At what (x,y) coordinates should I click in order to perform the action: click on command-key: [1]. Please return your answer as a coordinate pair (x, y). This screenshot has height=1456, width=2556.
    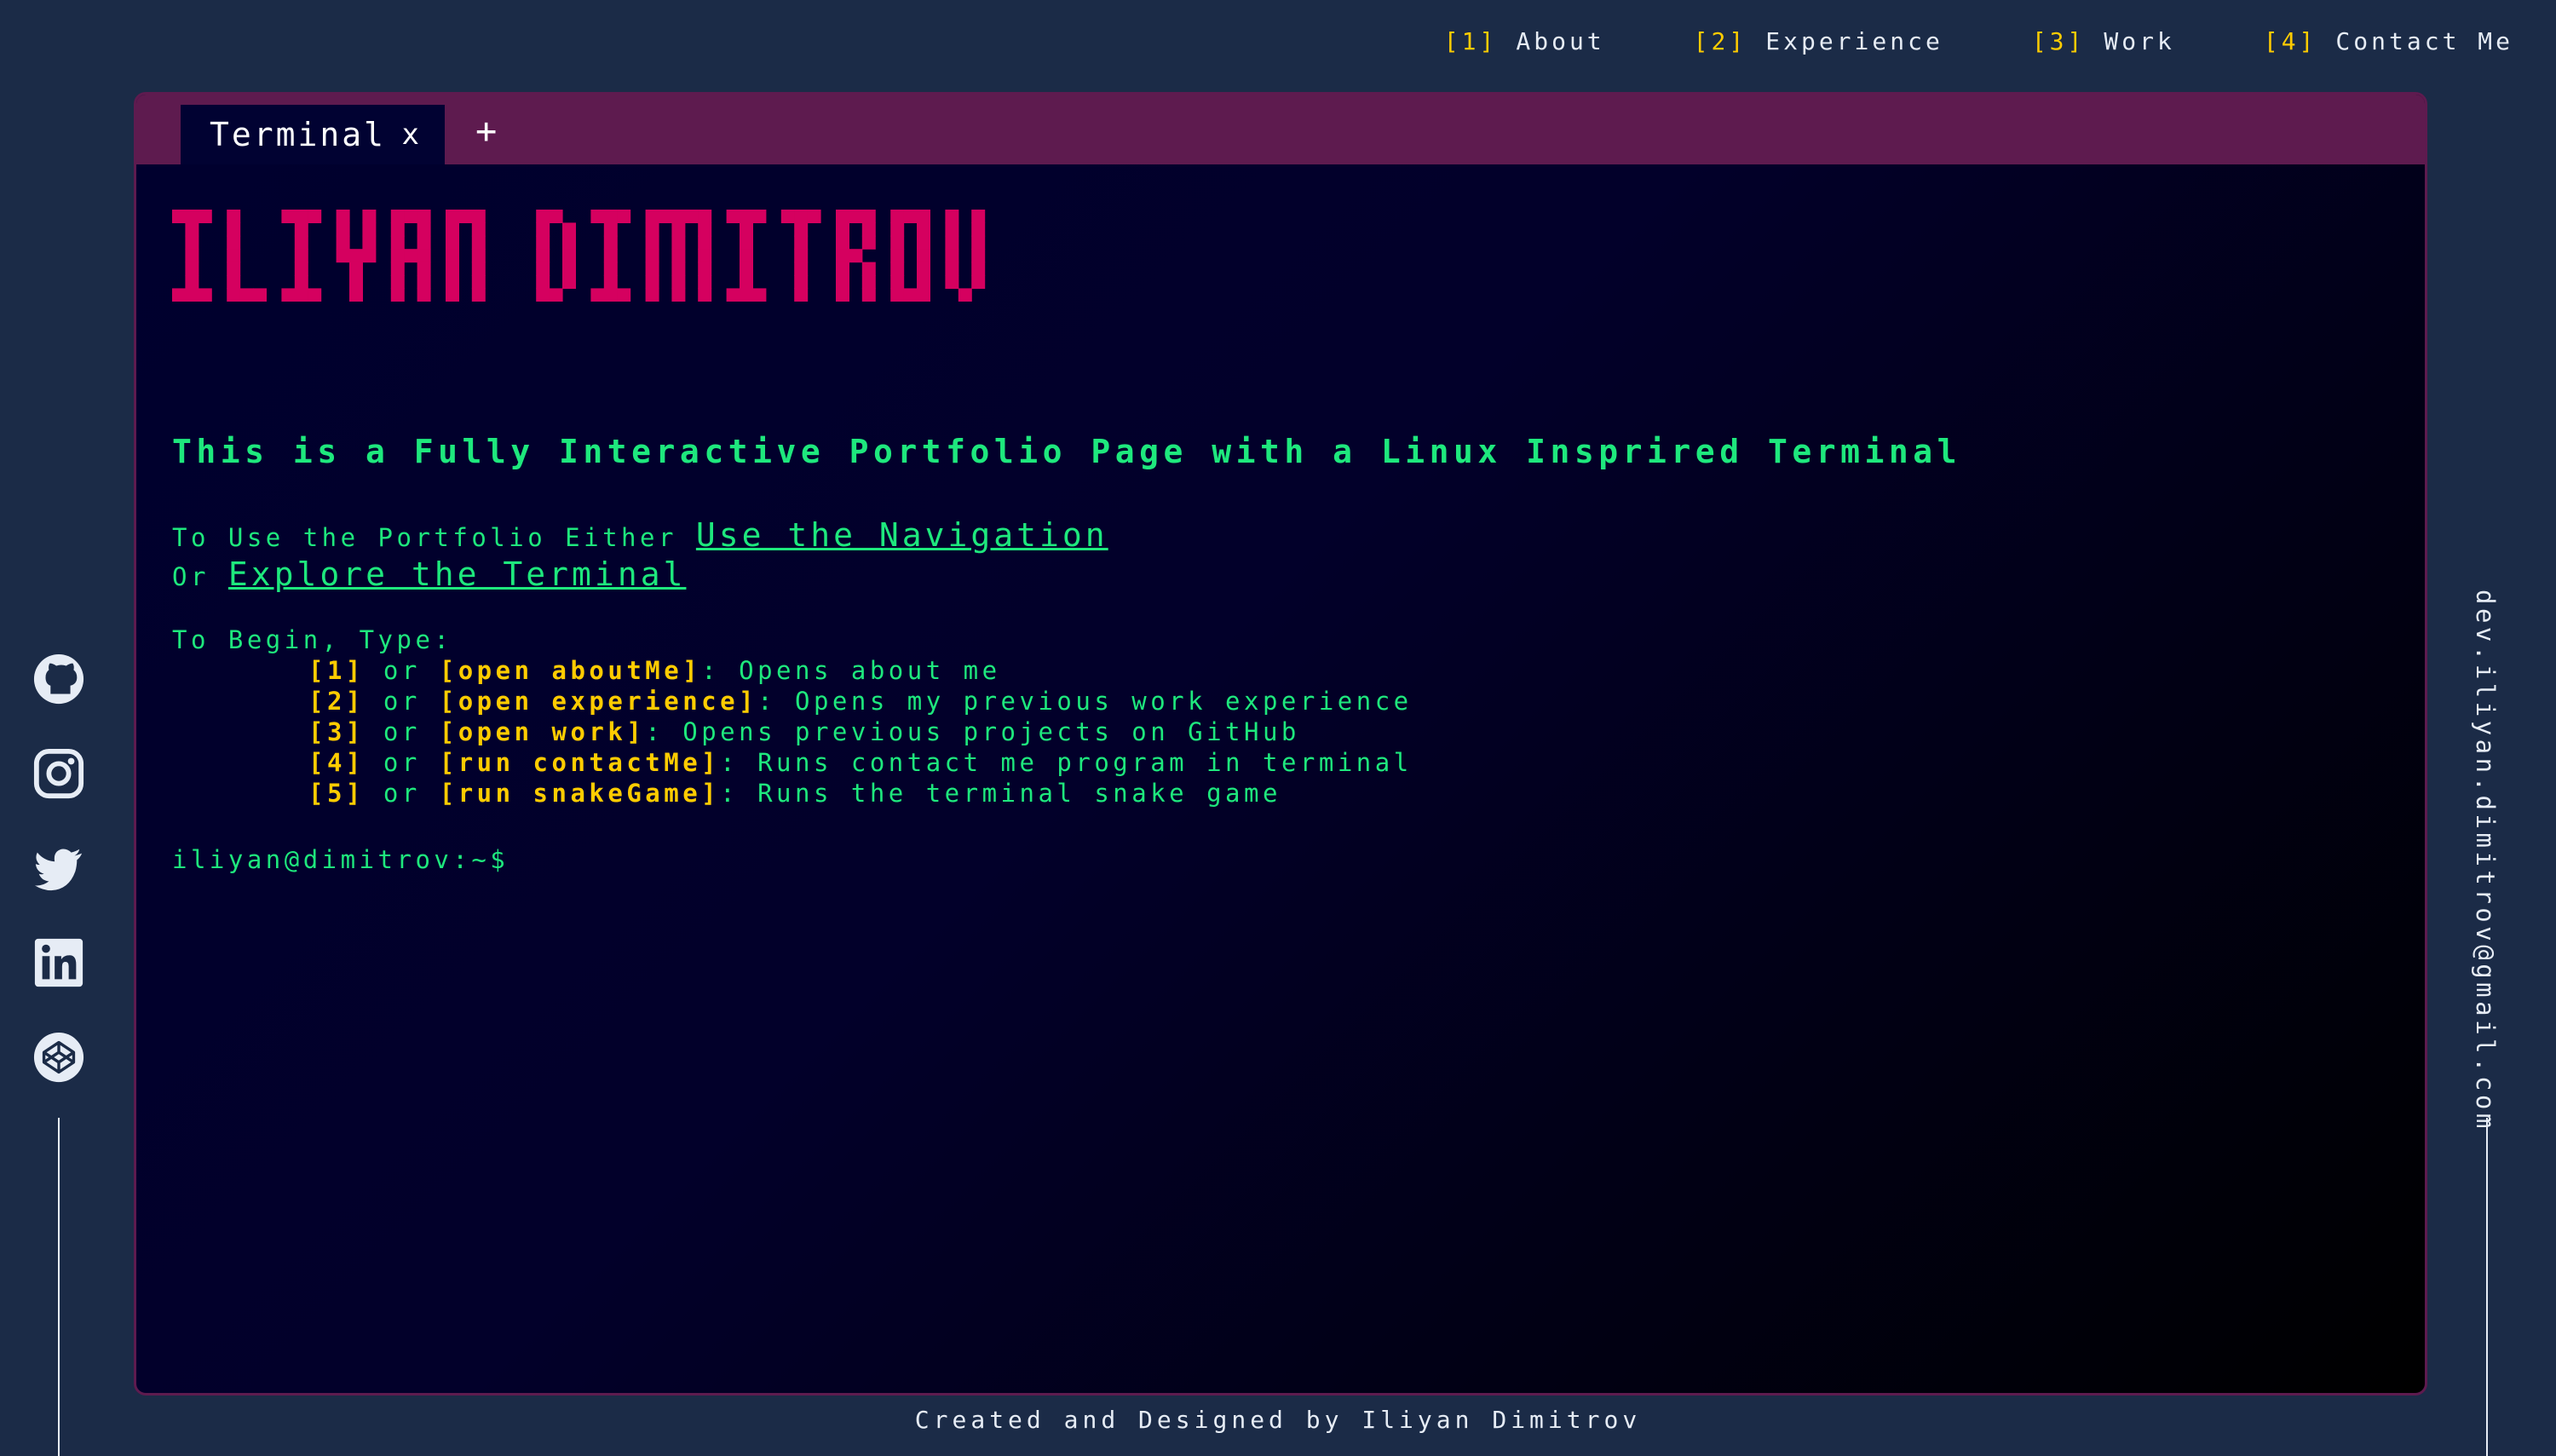
    Looking at the image, I should click on (336, 670).